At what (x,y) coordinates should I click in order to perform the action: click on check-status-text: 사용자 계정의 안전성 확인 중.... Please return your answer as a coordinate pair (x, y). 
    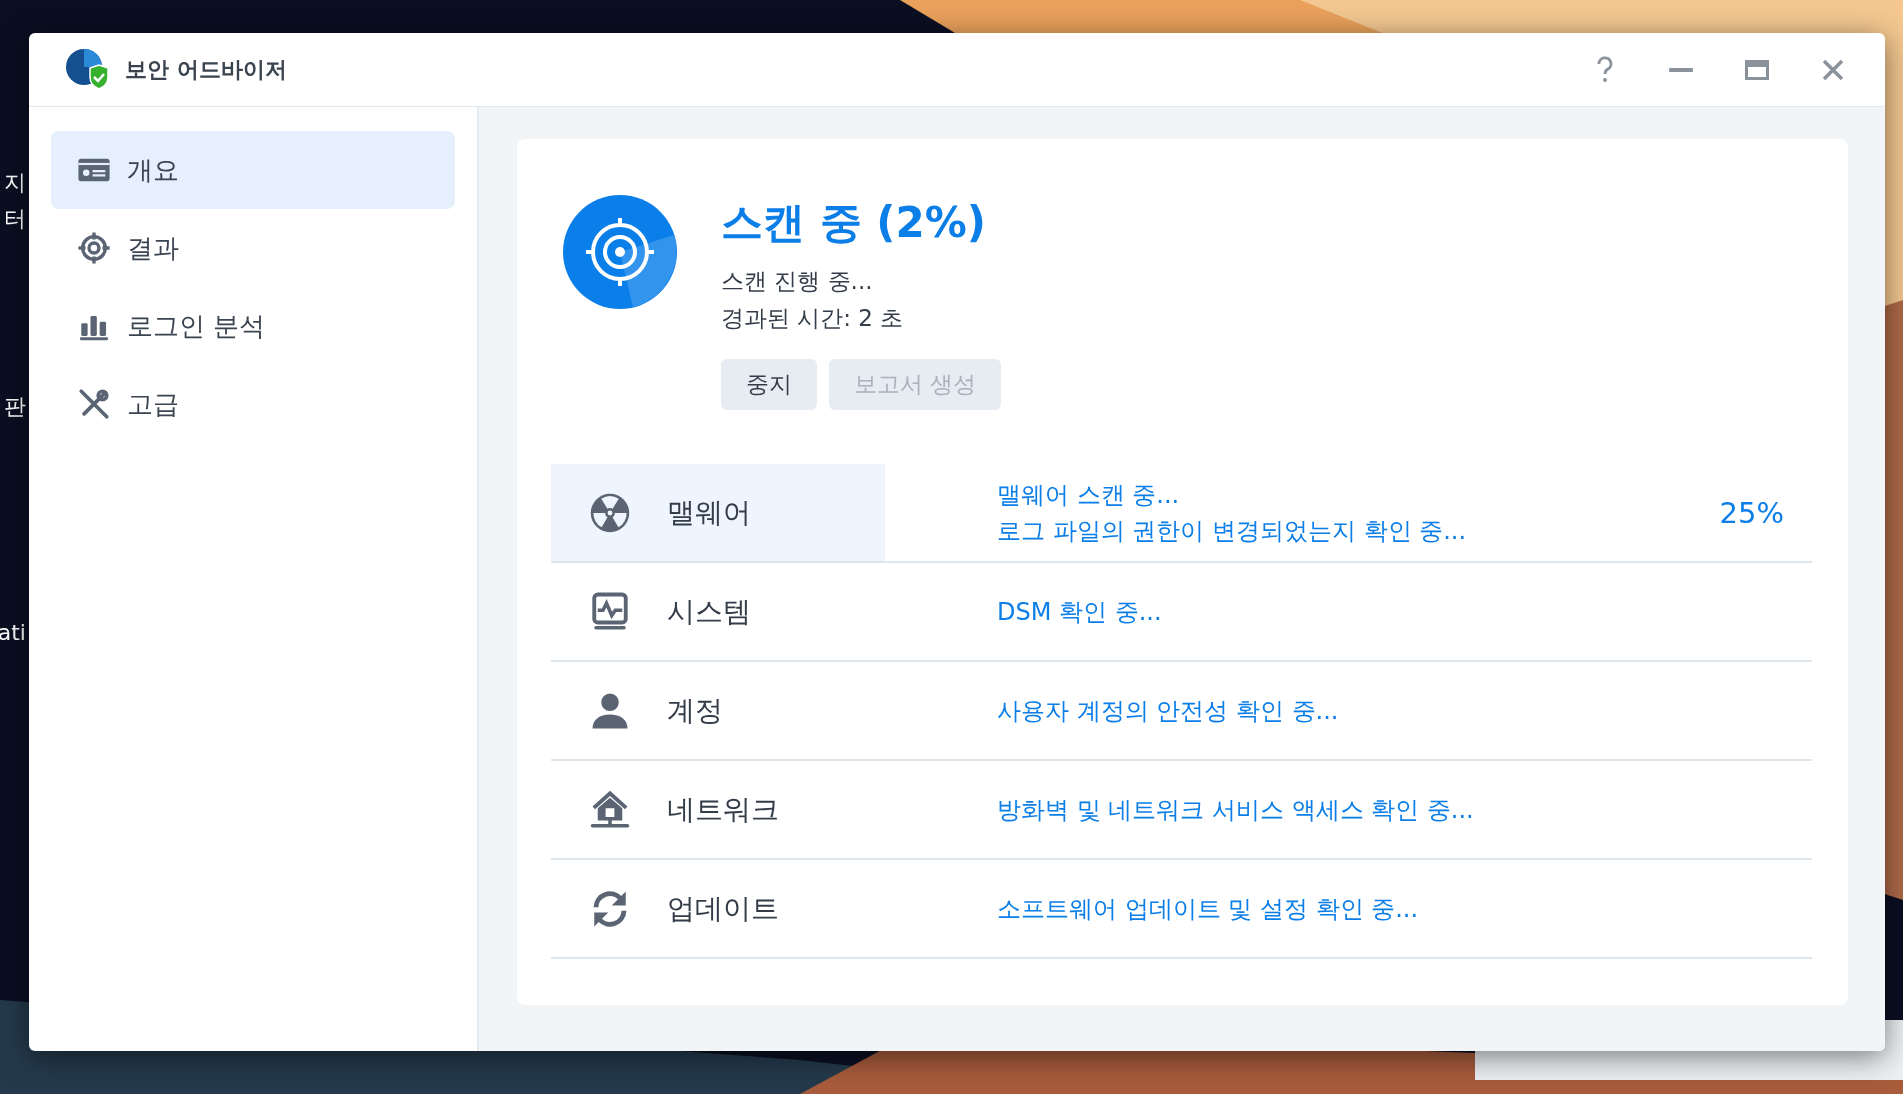
    Looking at the image, I should click on (1168, 711).